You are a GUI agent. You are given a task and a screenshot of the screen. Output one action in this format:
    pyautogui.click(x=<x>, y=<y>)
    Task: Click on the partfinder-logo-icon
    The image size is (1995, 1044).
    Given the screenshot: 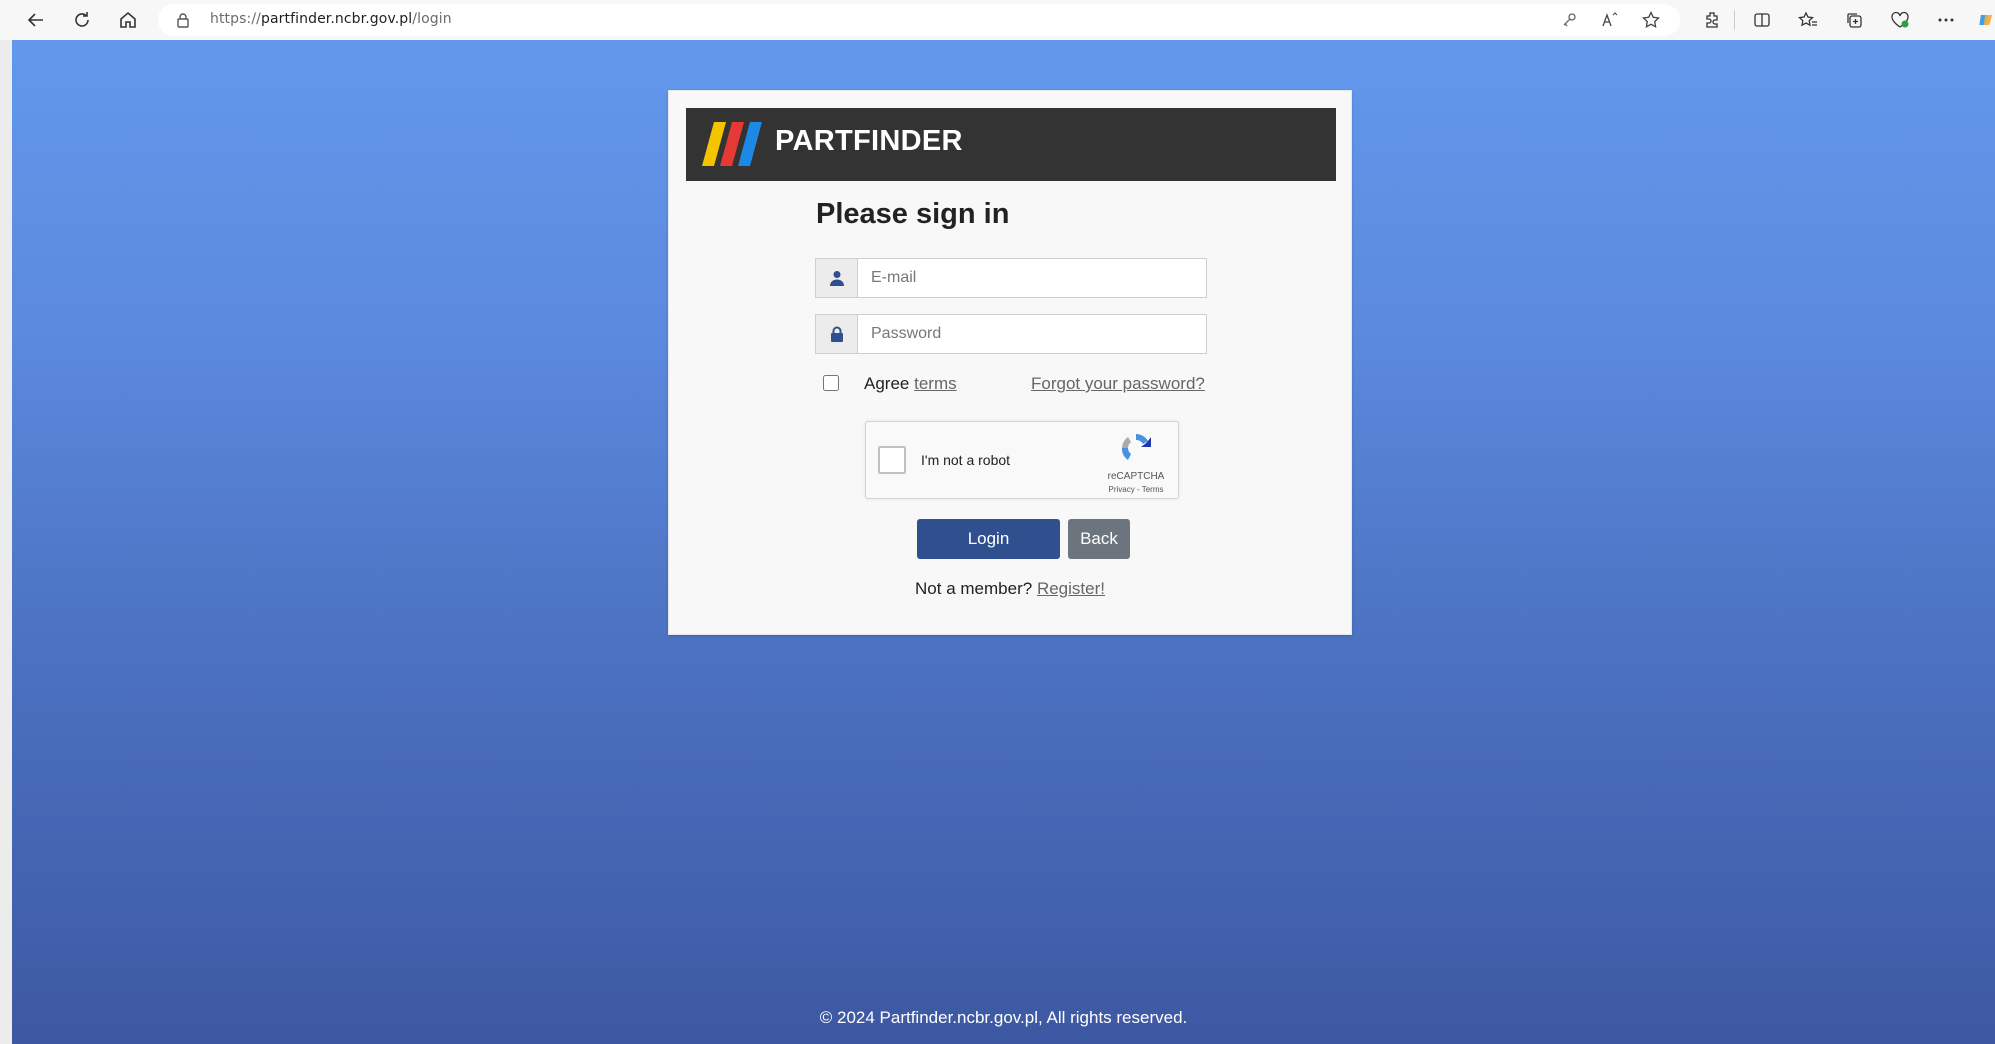 What is the action you would take?
    pyautogui.click(x=732, y=144)
    